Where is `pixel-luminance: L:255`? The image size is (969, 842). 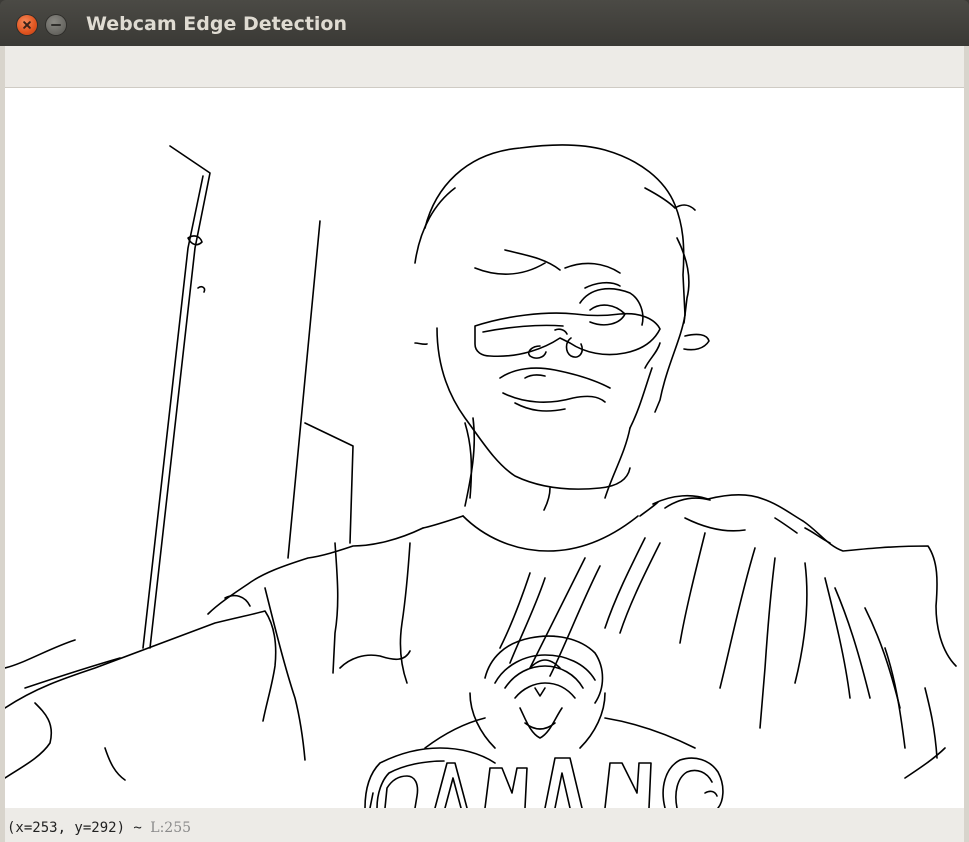 pixel-luminance: L:255 is located at coordinates (171, 828).